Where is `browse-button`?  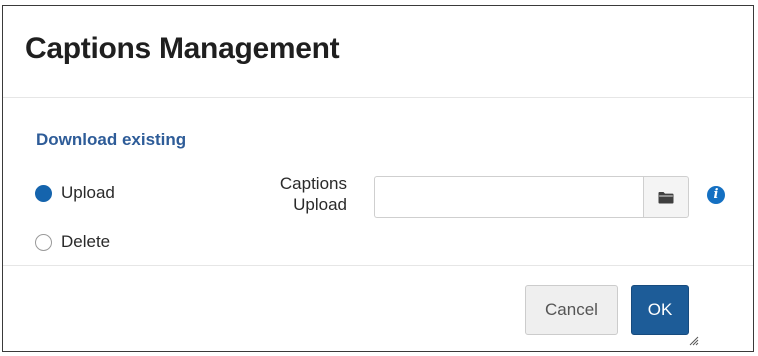
browse-button is located at coordinates (666, 197).